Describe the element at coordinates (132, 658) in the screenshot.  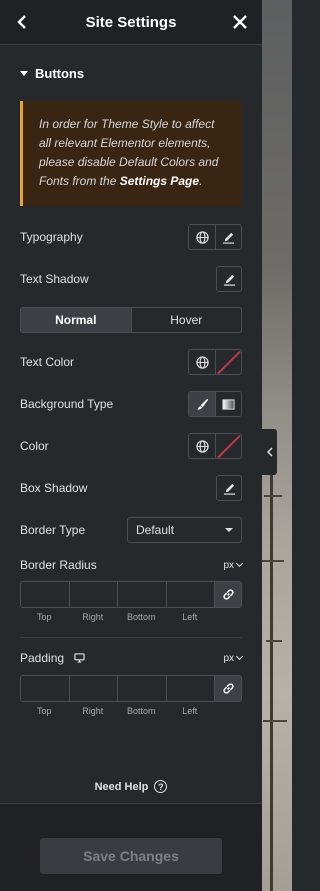
I see `padding-header: Padding px` at that location.